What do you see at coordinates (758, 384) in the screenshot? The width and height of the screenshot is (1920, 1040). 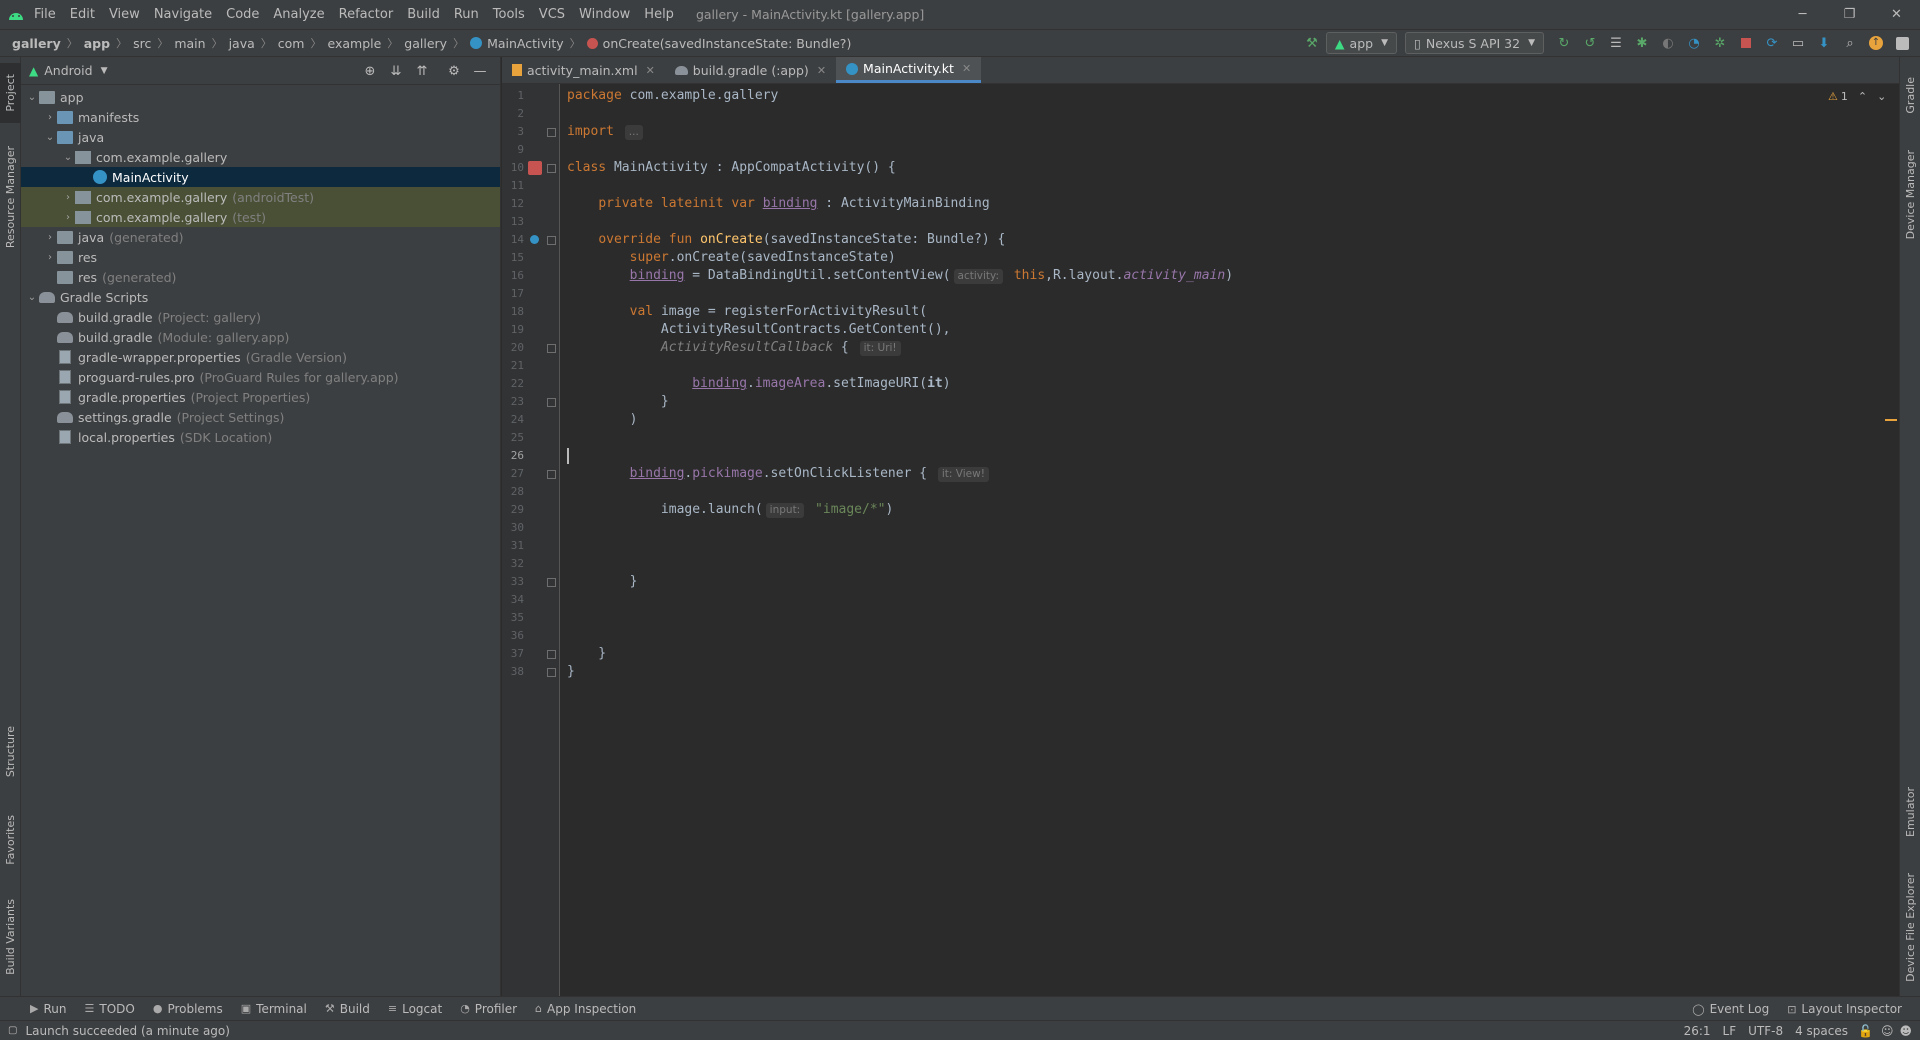 I see `code-line: binding.imageArea.setImageURI(it)` at bounding box center [758, 384].